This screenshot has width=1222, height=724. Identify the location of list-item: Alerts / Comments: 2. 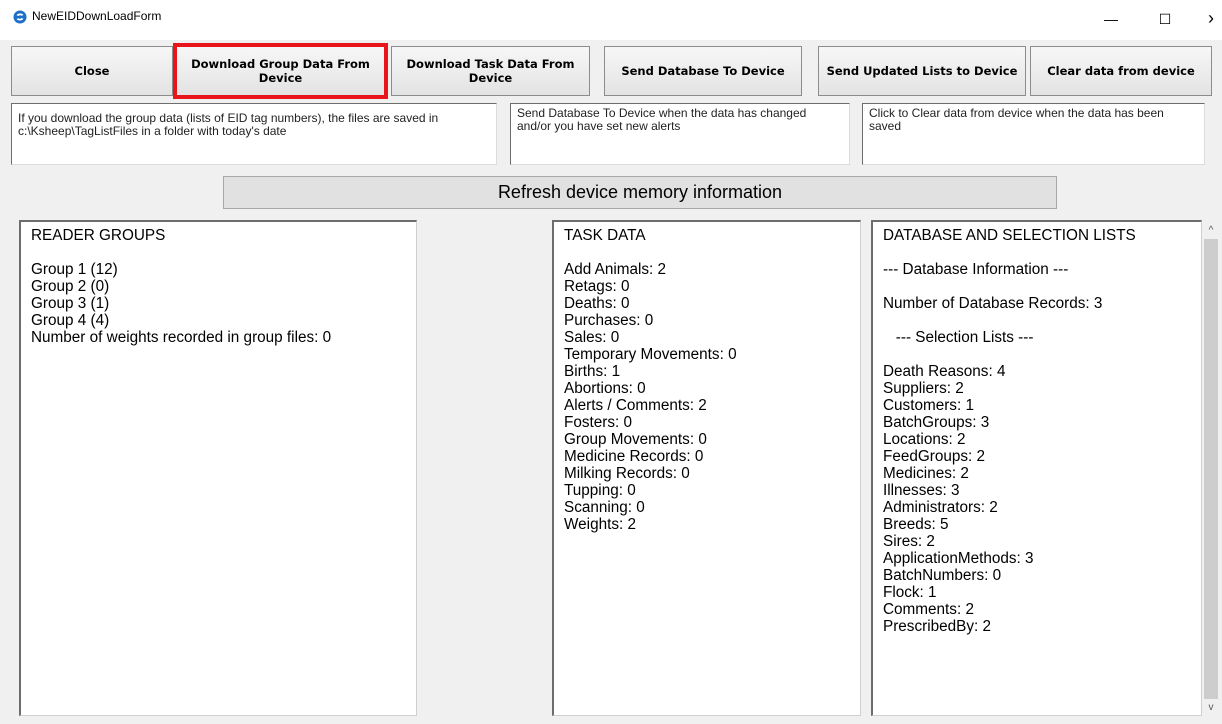
(635, 405).